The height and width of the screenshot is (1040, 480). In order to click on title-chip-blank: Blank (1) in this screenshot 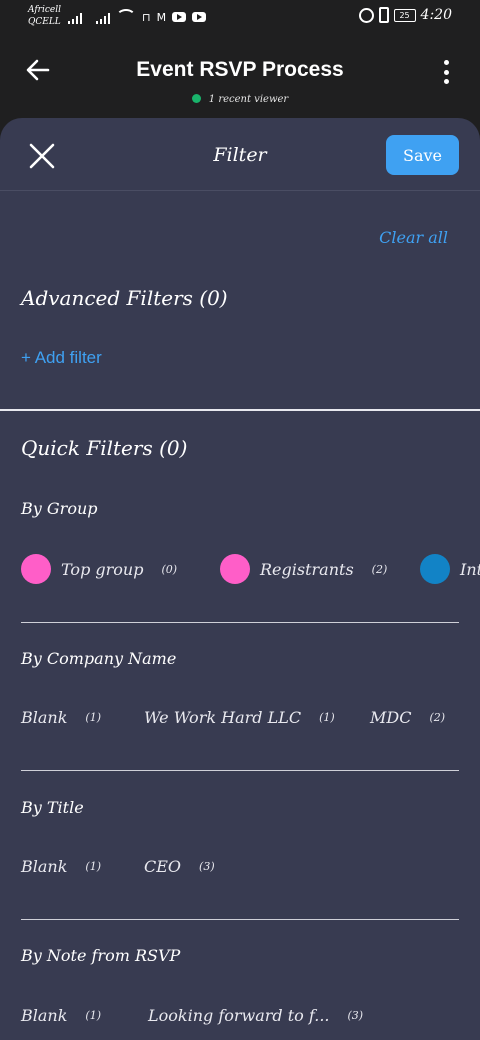, I will do `click(61, 866)`.